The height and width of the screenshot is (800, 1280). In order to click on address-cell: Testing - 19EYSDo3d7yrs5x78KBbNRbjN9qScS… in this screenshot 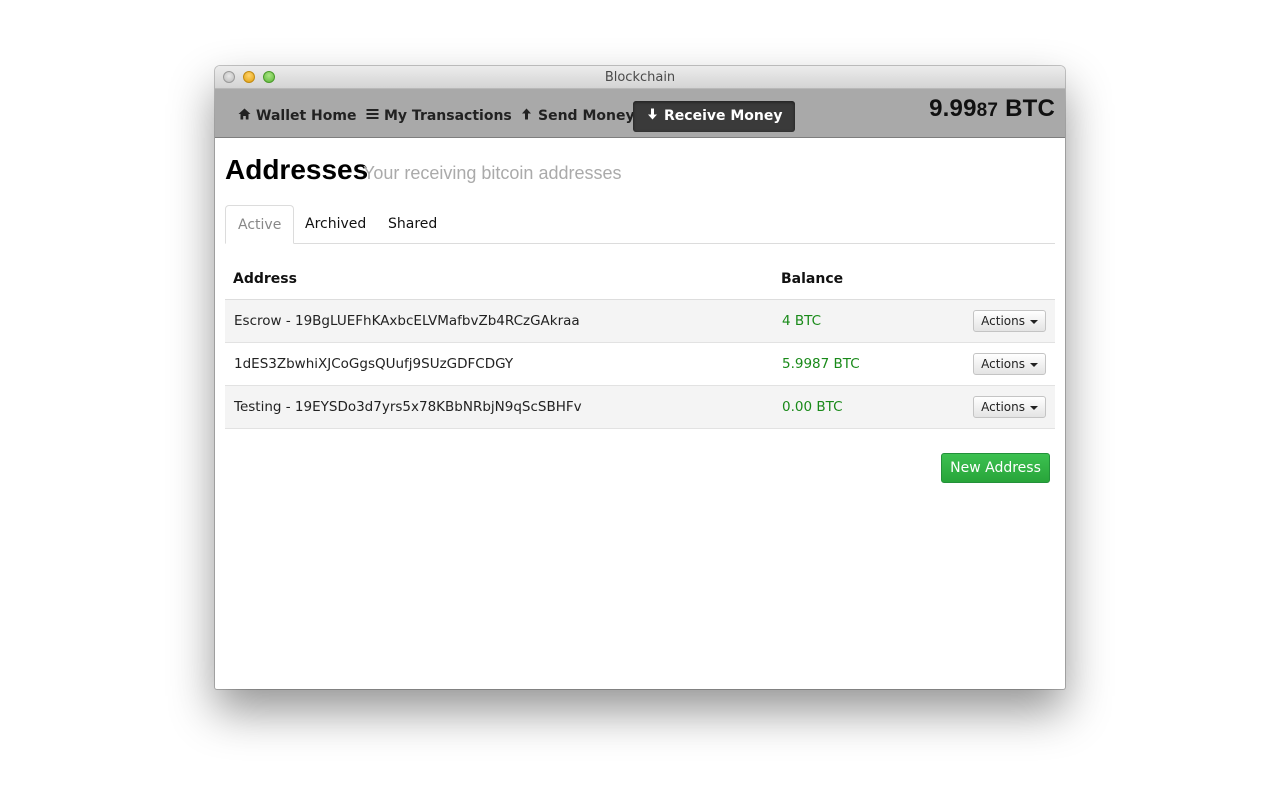, I will do `click(408, 407)`.